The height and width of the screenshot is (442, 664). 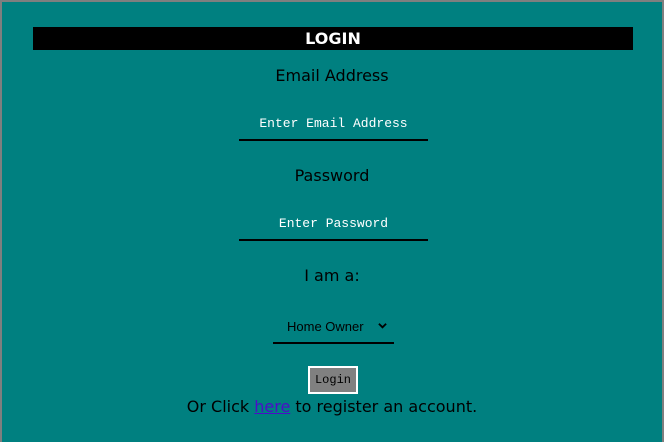 What do you see at coordinates (333, 380) in the screenshot?
I see `login-button: Login` at bounding box center [333, 380].